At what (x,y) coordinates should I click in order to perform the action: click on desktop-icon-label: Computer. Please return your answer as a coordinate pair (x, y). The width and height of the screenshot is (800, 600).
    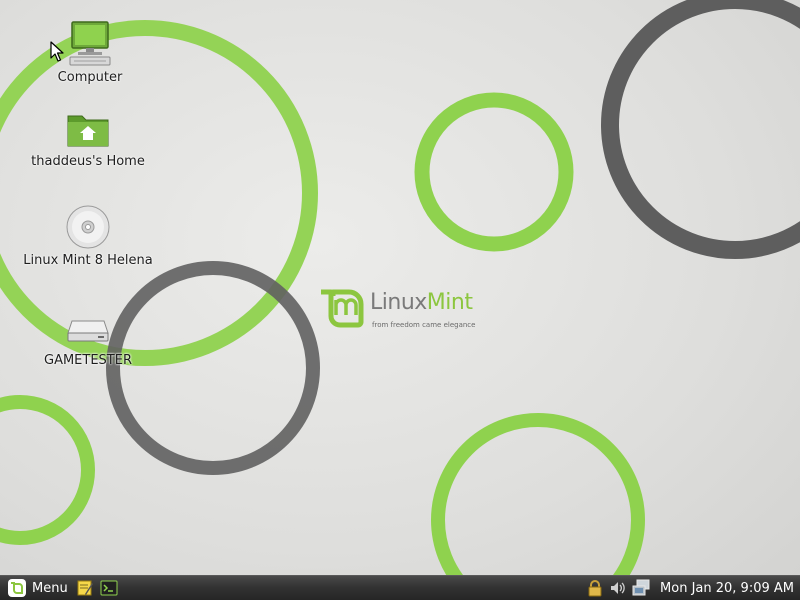
    Looking at the image, I should click on (90, 77).